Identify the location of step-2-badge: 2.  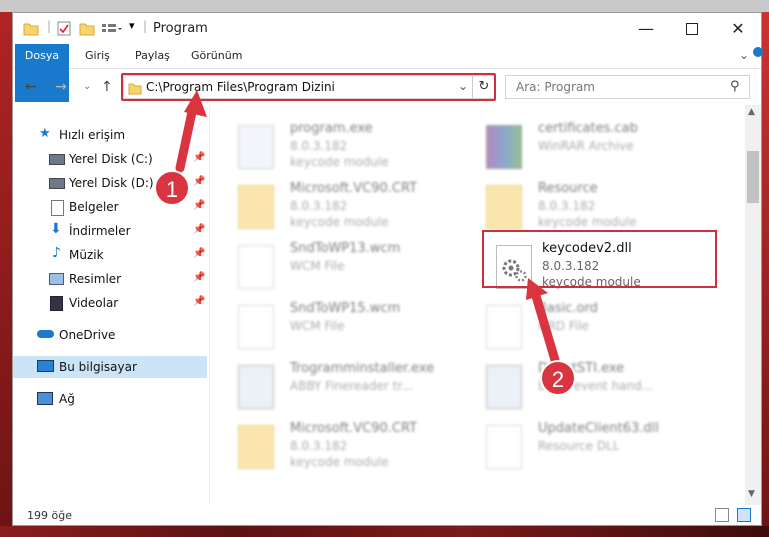
(558, 378).